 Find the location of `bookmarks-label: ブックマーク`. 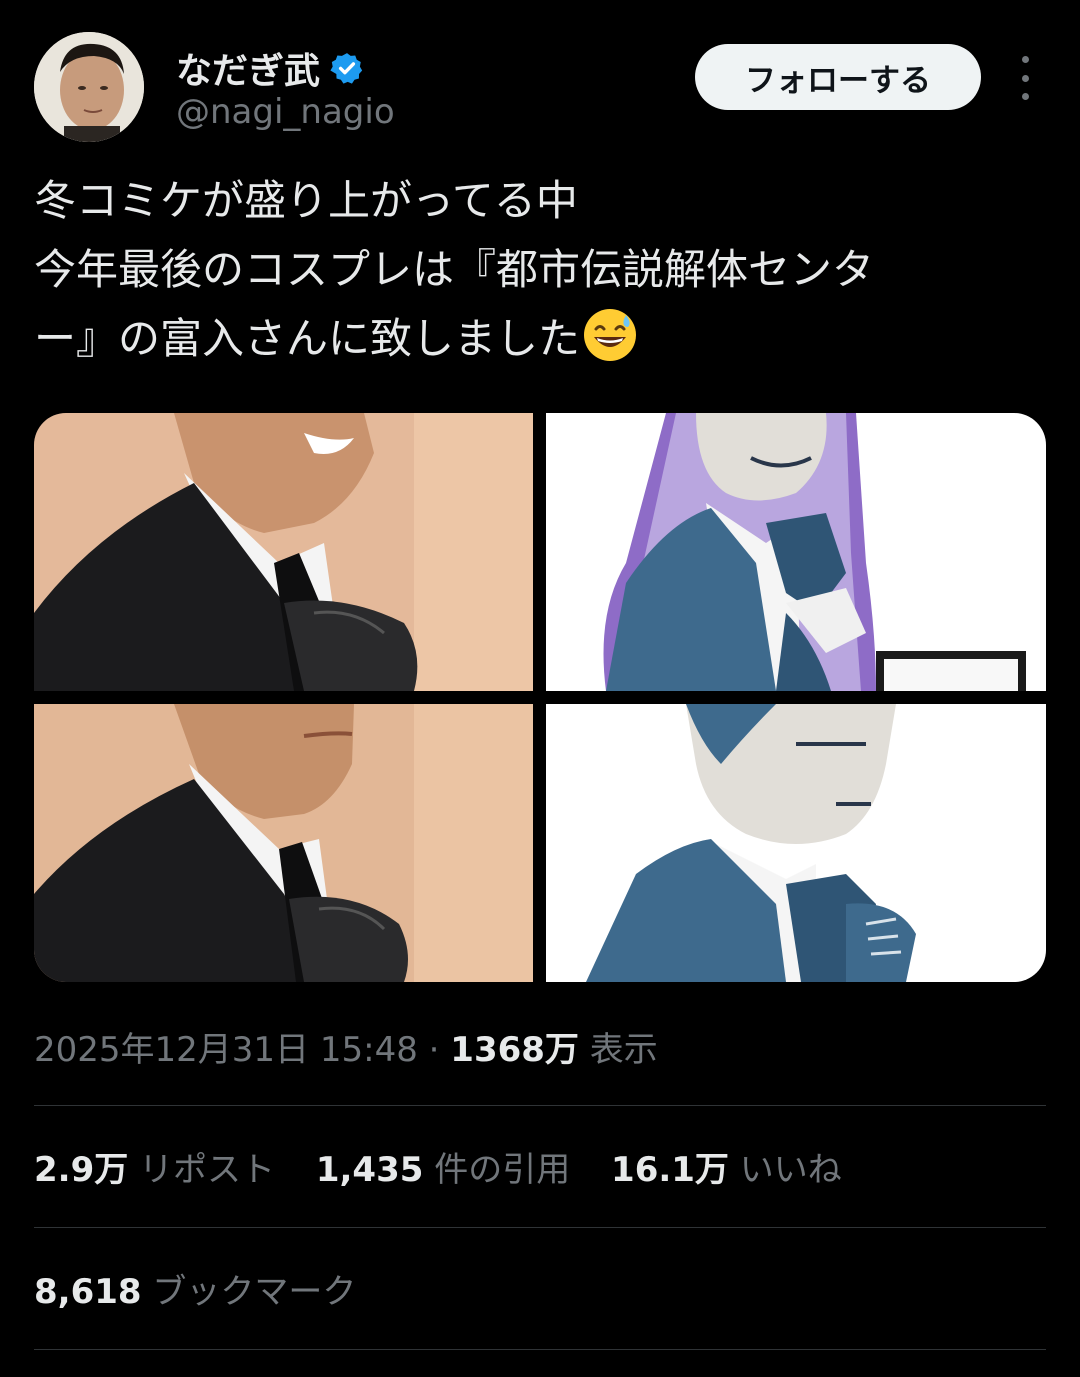

bookmarks-label: ブックマーク is located at coordinates (254, 1292).